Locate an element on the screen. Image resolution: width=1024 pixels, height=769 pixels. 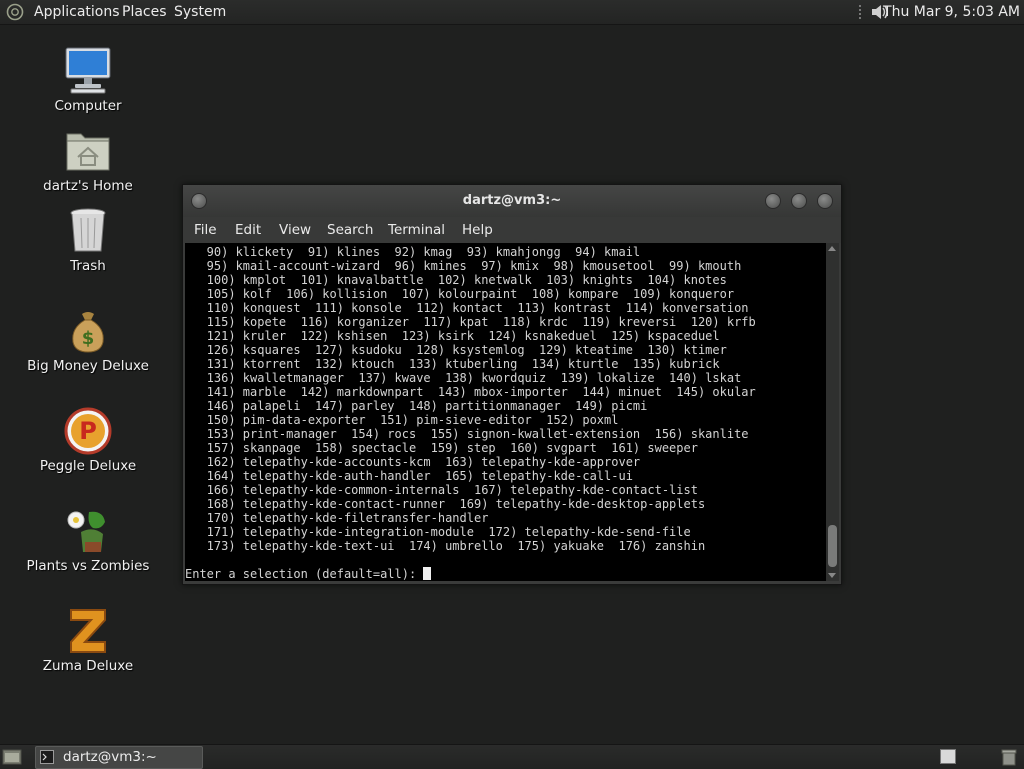
home-folder-icon is located at coordinates (88, 152).